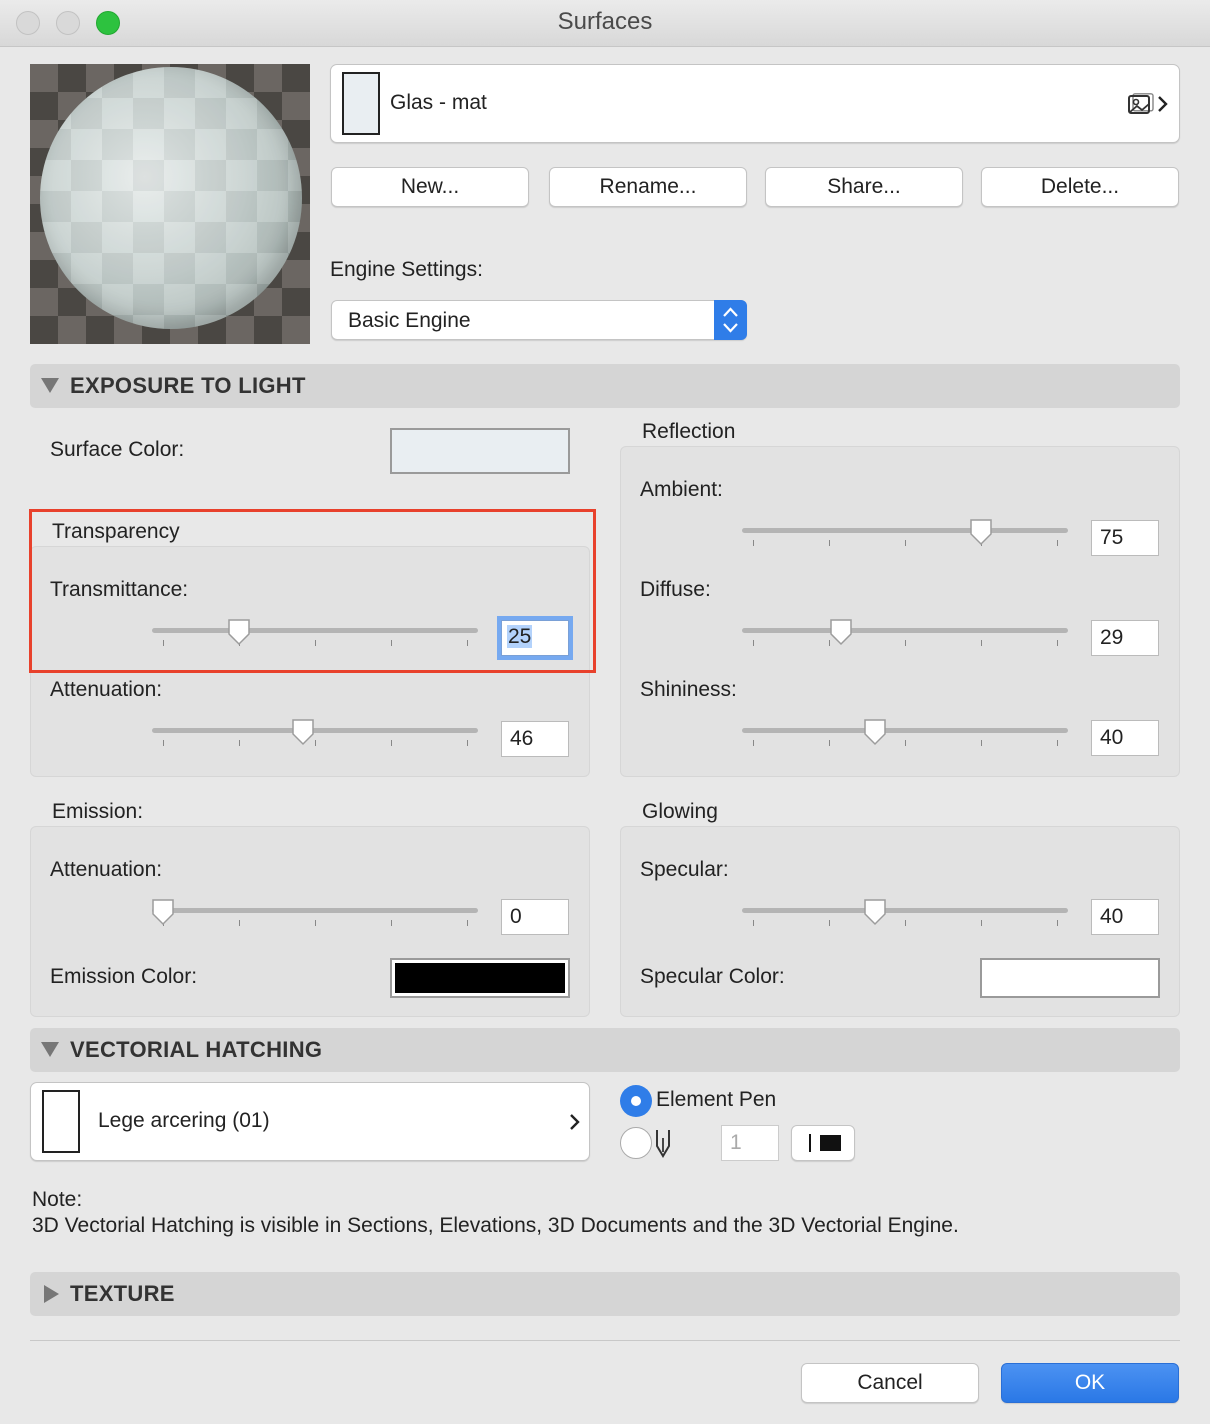  I want to click on attenuation-input: 46, so click(535, 739).